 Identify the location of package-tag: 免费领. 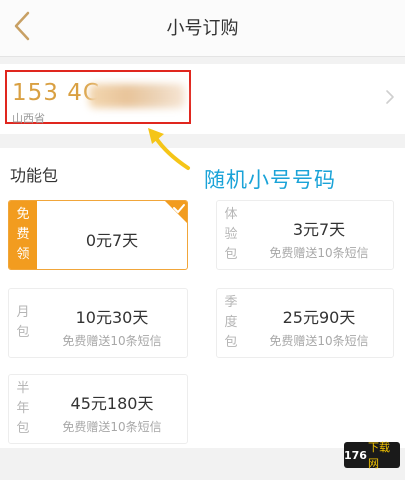
(23, 235).